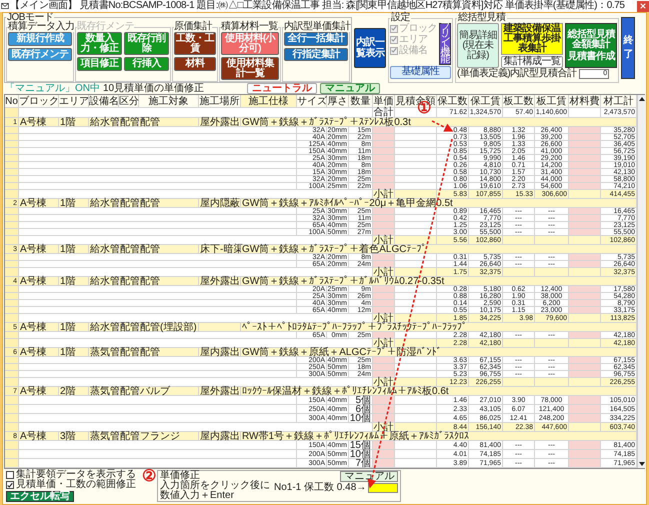 This screenshot has height=505, width=649. What do you see at coordinates (370, 48) in the screenshot?
I see `list-view-button: 内訳一覧表示` at bounding box center [370, 48].